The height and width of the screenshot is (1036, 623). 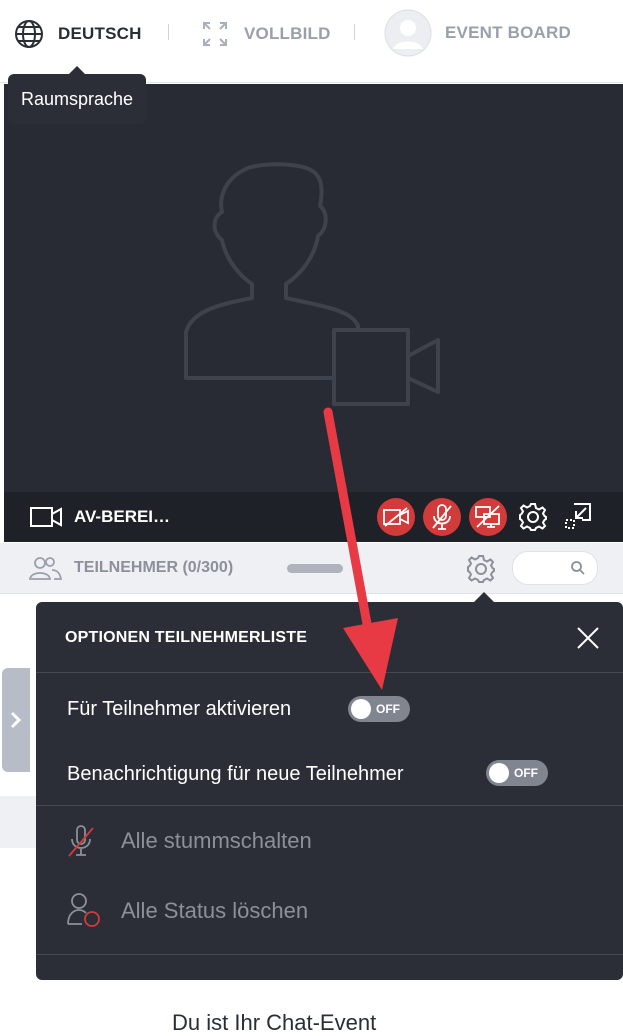 I want to click on top-bar: DEUTSCH VOLLBILD EVENT BOARD, so click(x=311, y=41).